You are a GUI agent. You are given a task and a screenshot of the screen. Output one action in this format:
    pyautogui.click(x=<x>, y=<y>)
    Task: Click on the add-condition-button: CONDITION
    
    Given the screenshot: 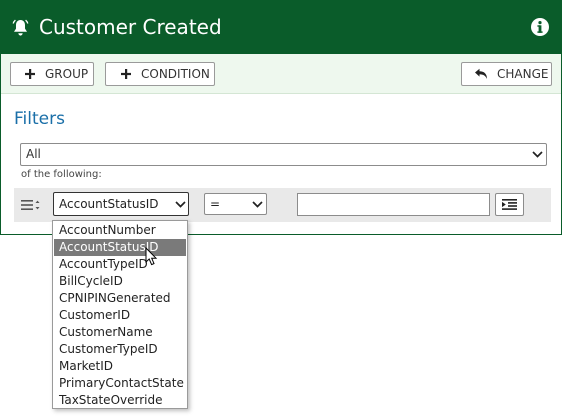 What is the action you would take?
    pyautogui.click(x=160, y=74)
    